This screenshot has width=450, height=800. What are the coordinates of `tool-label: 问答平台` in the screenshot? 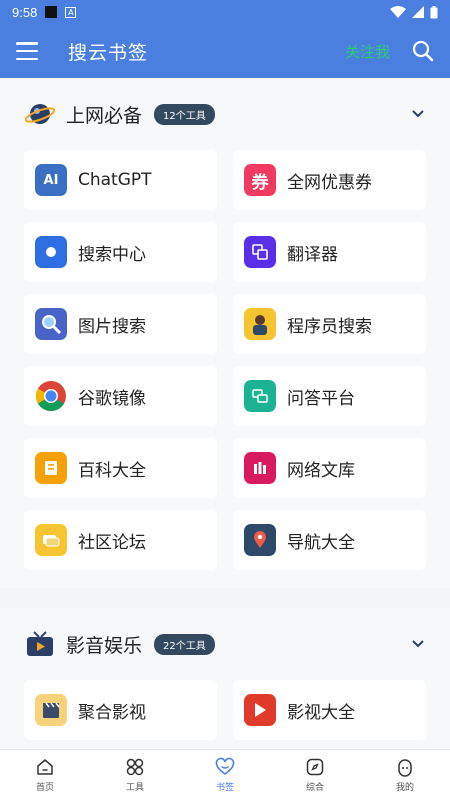 It's located at (321, 398).